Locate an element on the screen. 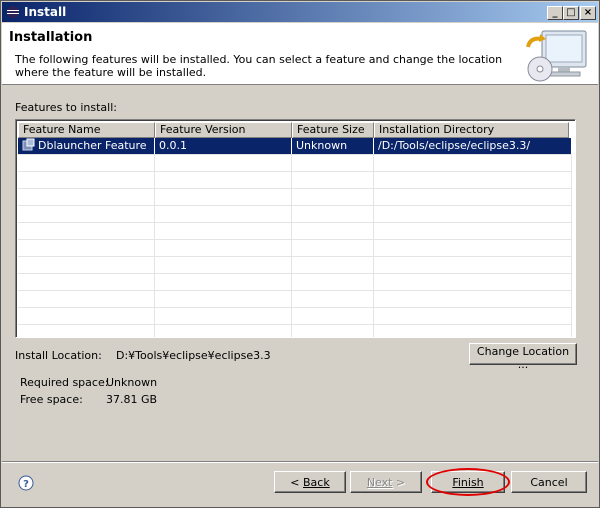 Image resolution: width=600 pixels, height=508 pixels. required-space-value: Unknown is located at coordinates (132, 382).